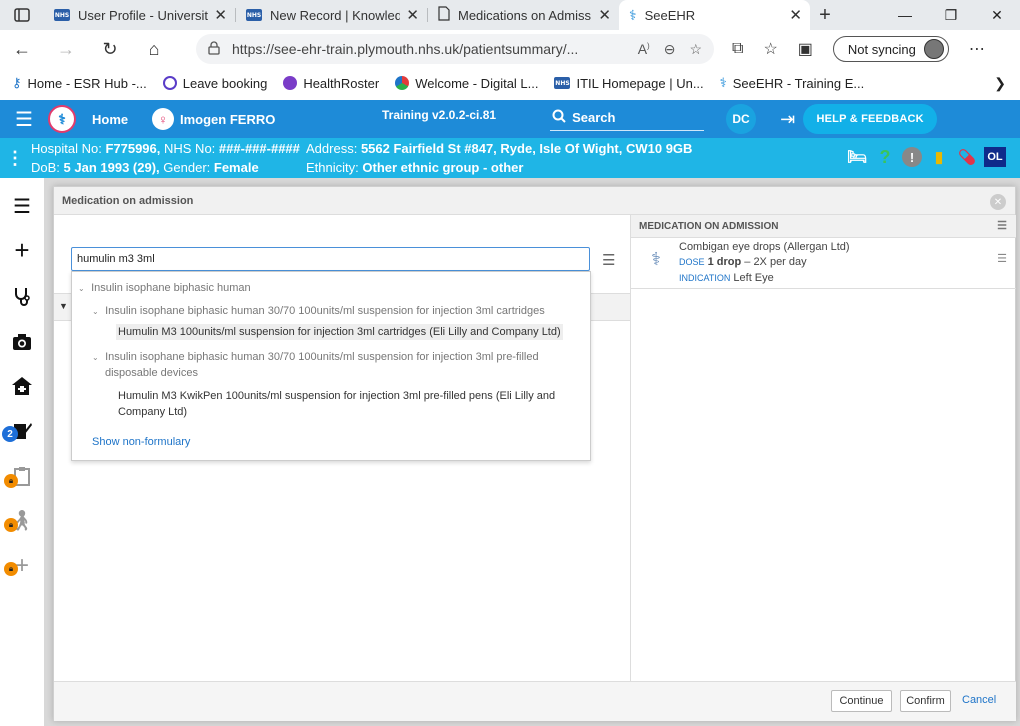 This screenshot has height=726, width=1020. I want to click on continue-button: Continue, so click(861, 701).